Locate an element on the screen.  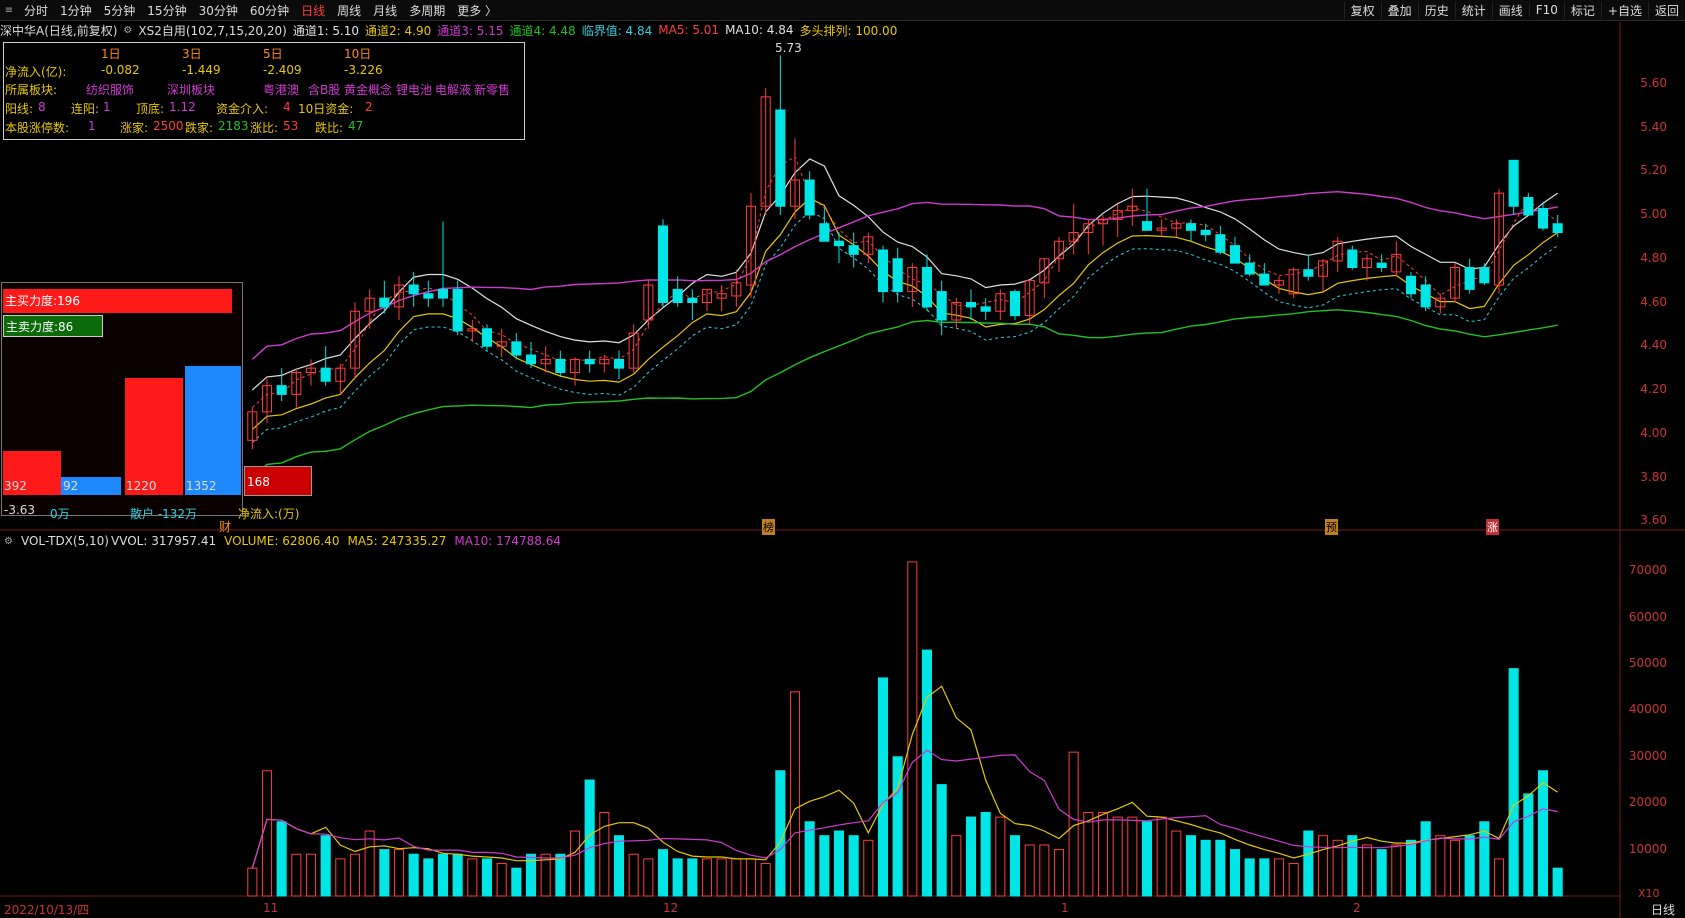
lianyang-label: 连阳: is located at coordinates (85, 109).